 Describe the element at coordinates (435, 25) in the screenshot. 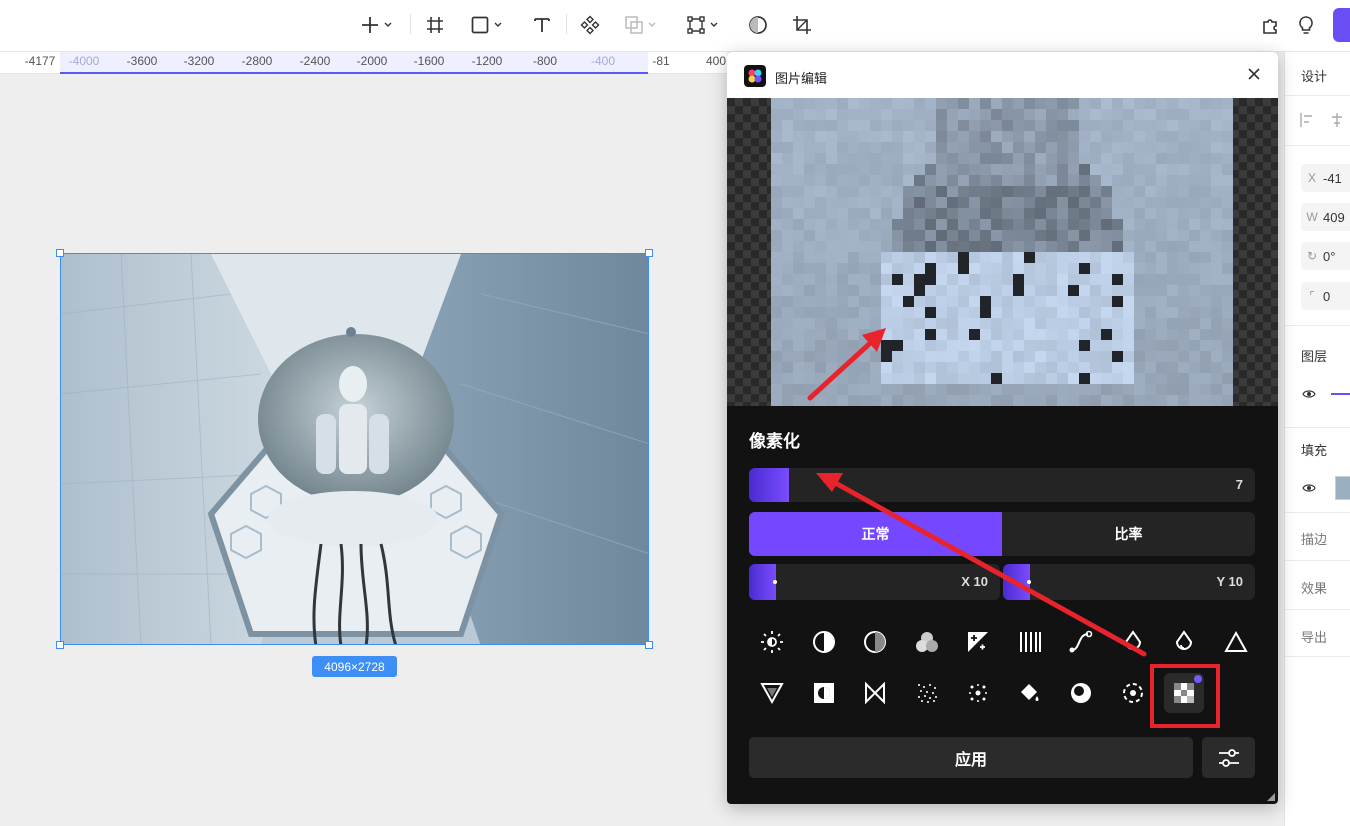

I see `frame-tool-button` at that location.